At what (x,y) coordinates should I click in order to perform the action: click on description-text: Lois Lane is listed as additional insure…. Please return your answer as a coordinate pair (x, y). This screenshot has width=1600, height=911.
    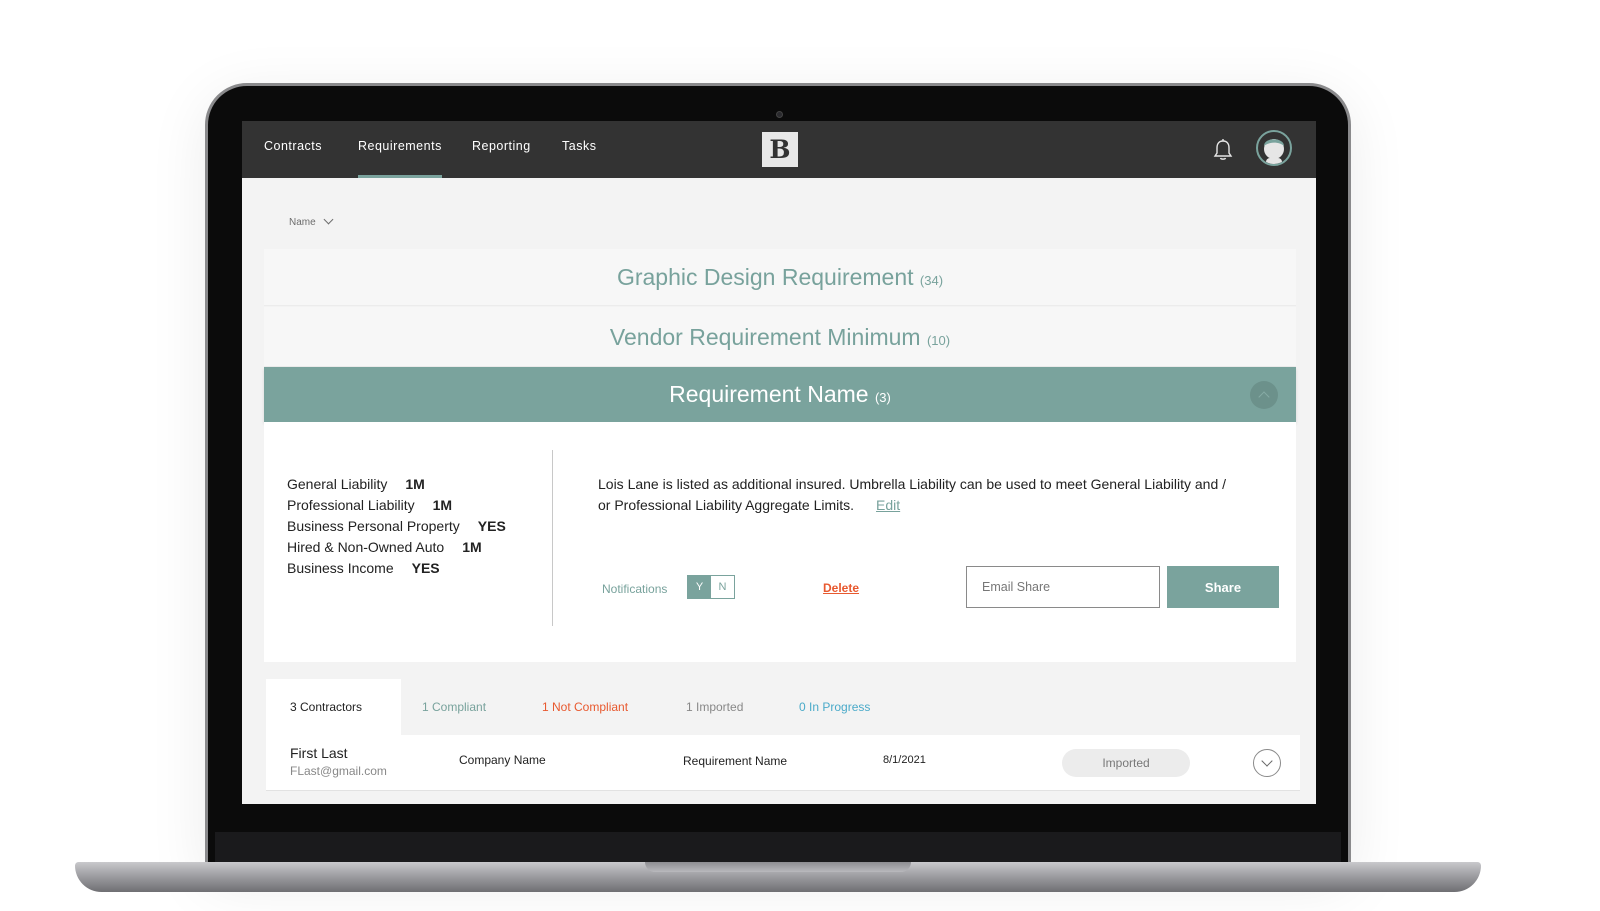
    Looking at the image, I should click on (912, 494).